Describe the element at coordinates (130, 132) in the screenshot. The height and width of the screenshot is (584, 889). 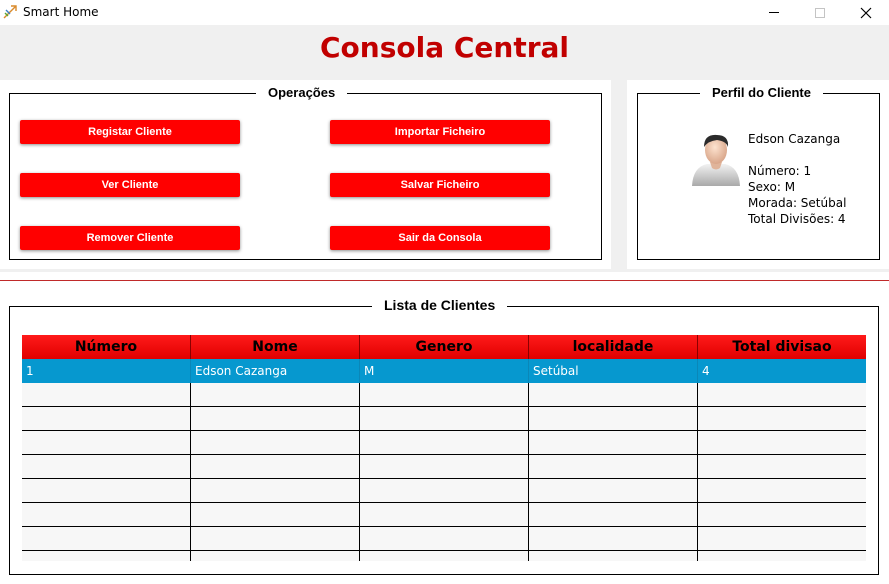
I see `register-client-button: Registar Cliente` at that location.